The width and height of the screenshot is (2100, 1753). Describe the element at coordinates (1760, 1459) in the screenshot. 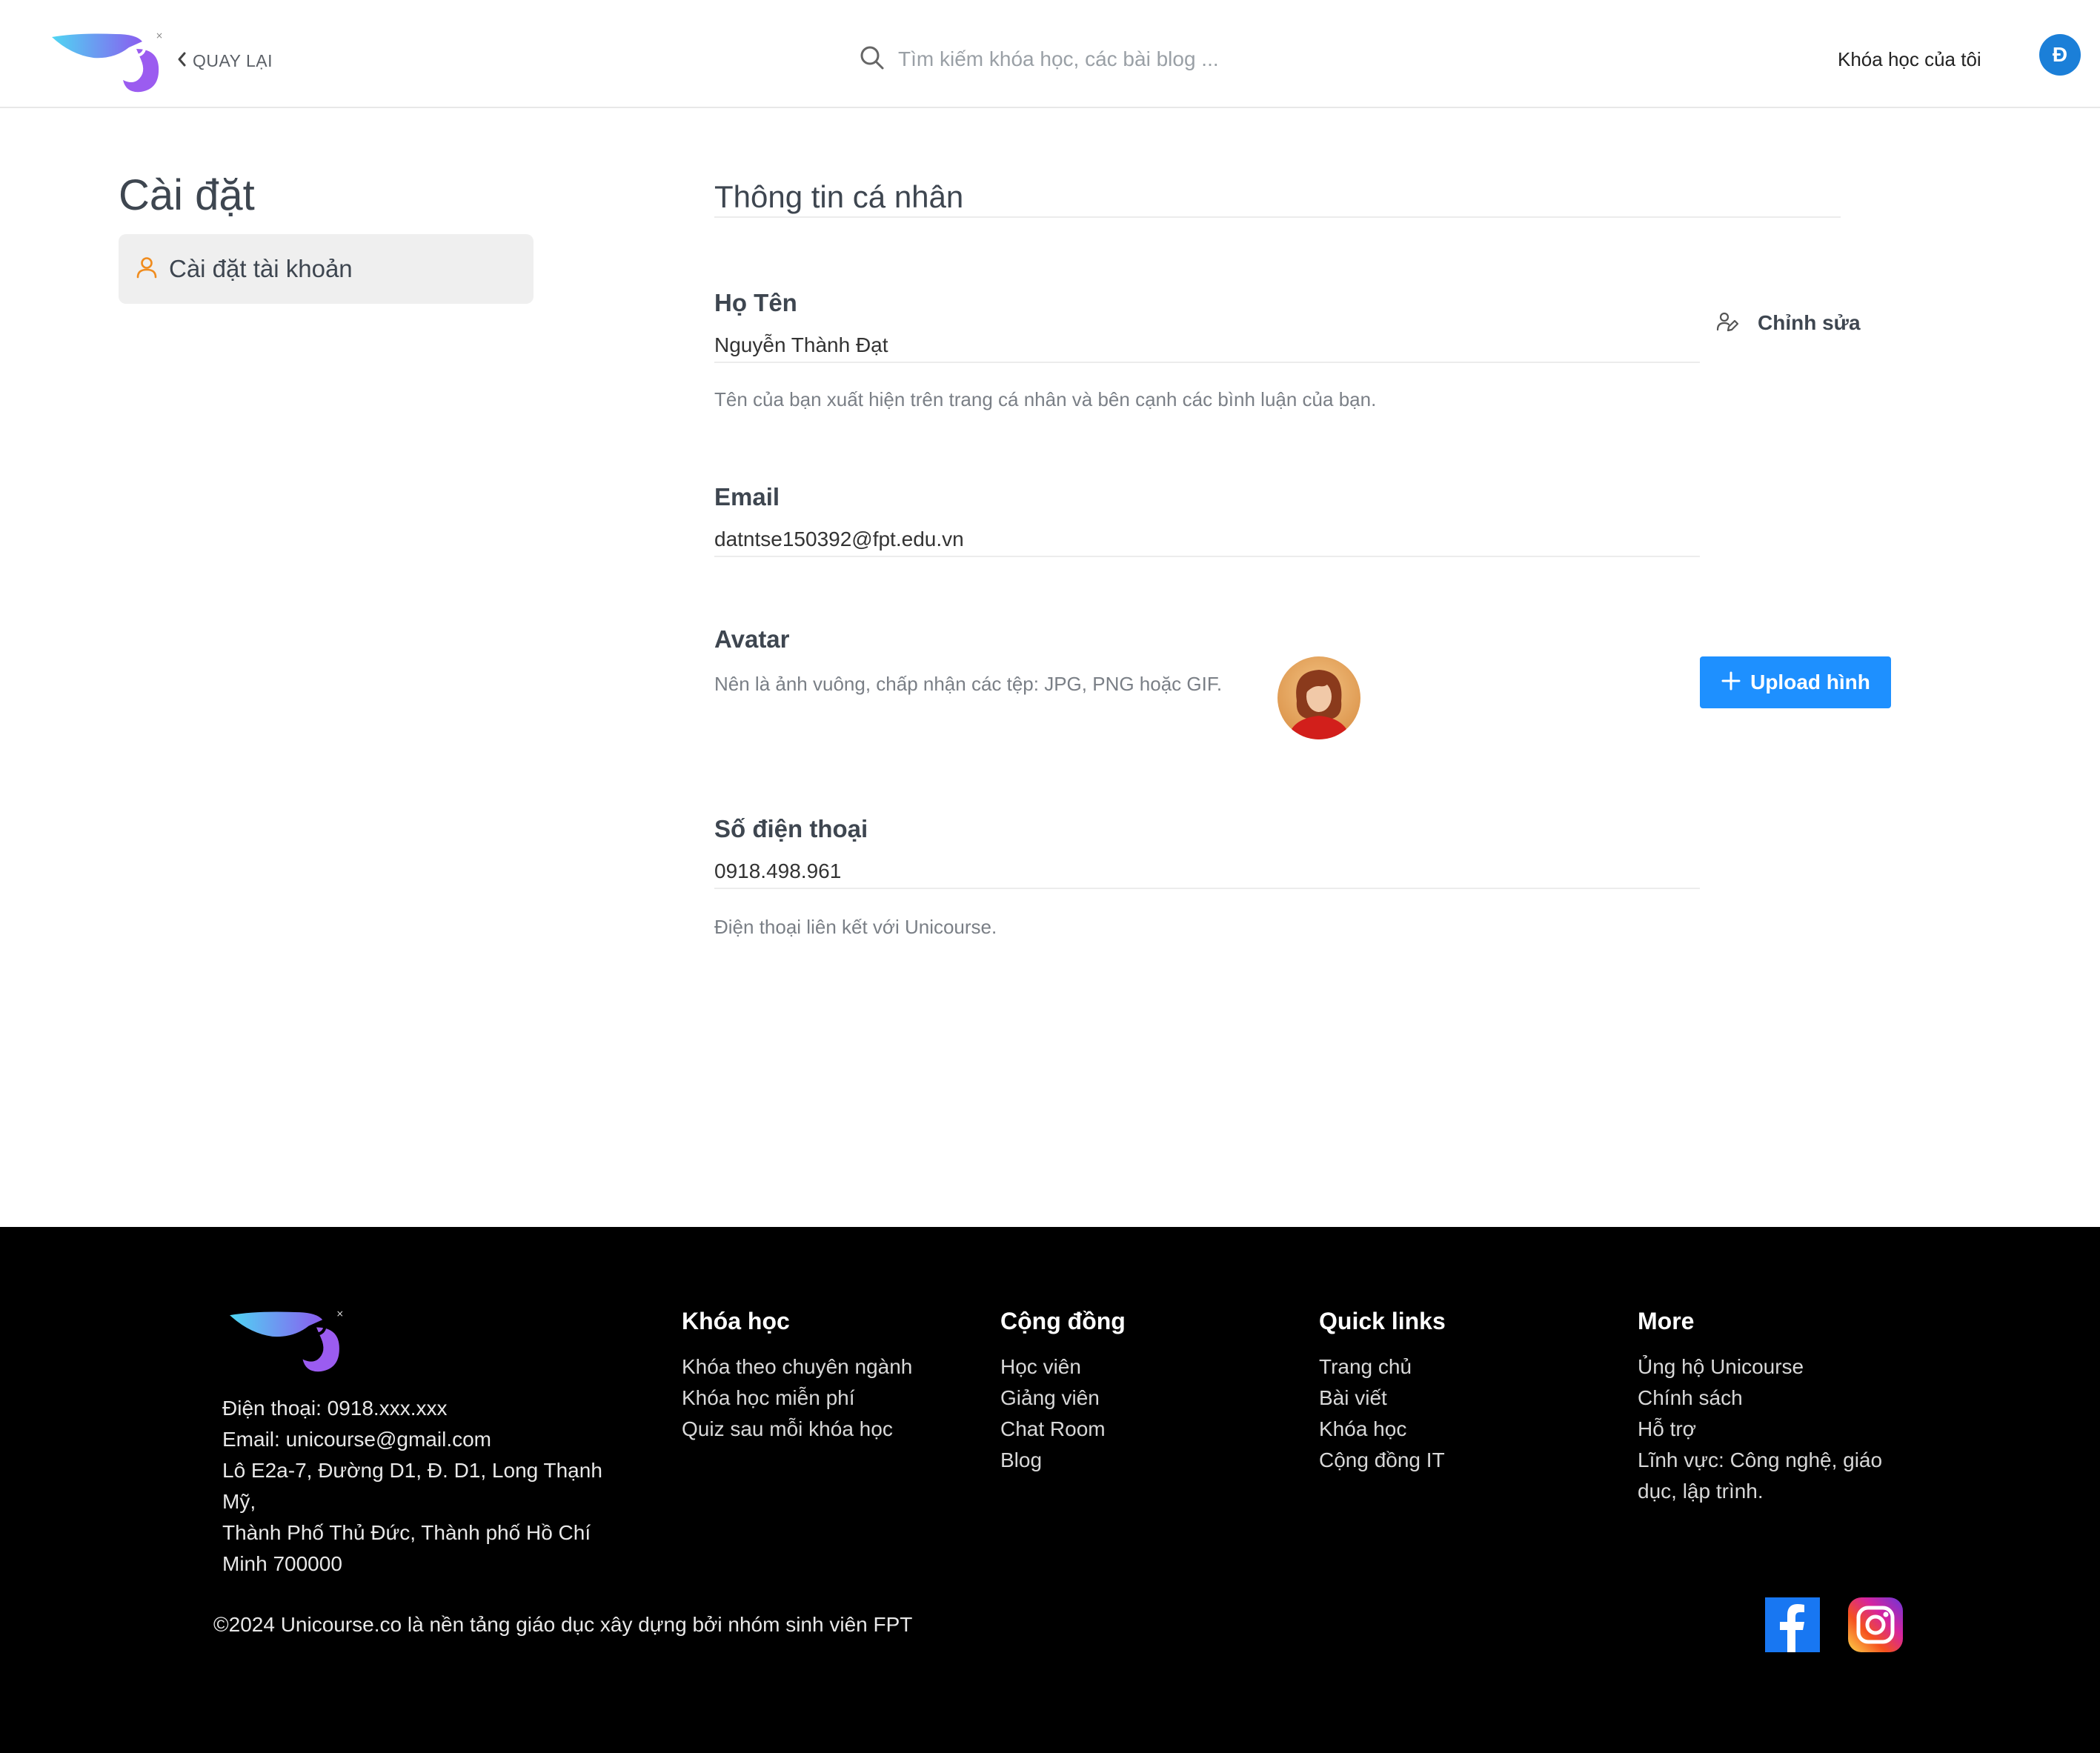

I see `footer-link: Lĩnh vực: Công nghệ, giáo` at that location.